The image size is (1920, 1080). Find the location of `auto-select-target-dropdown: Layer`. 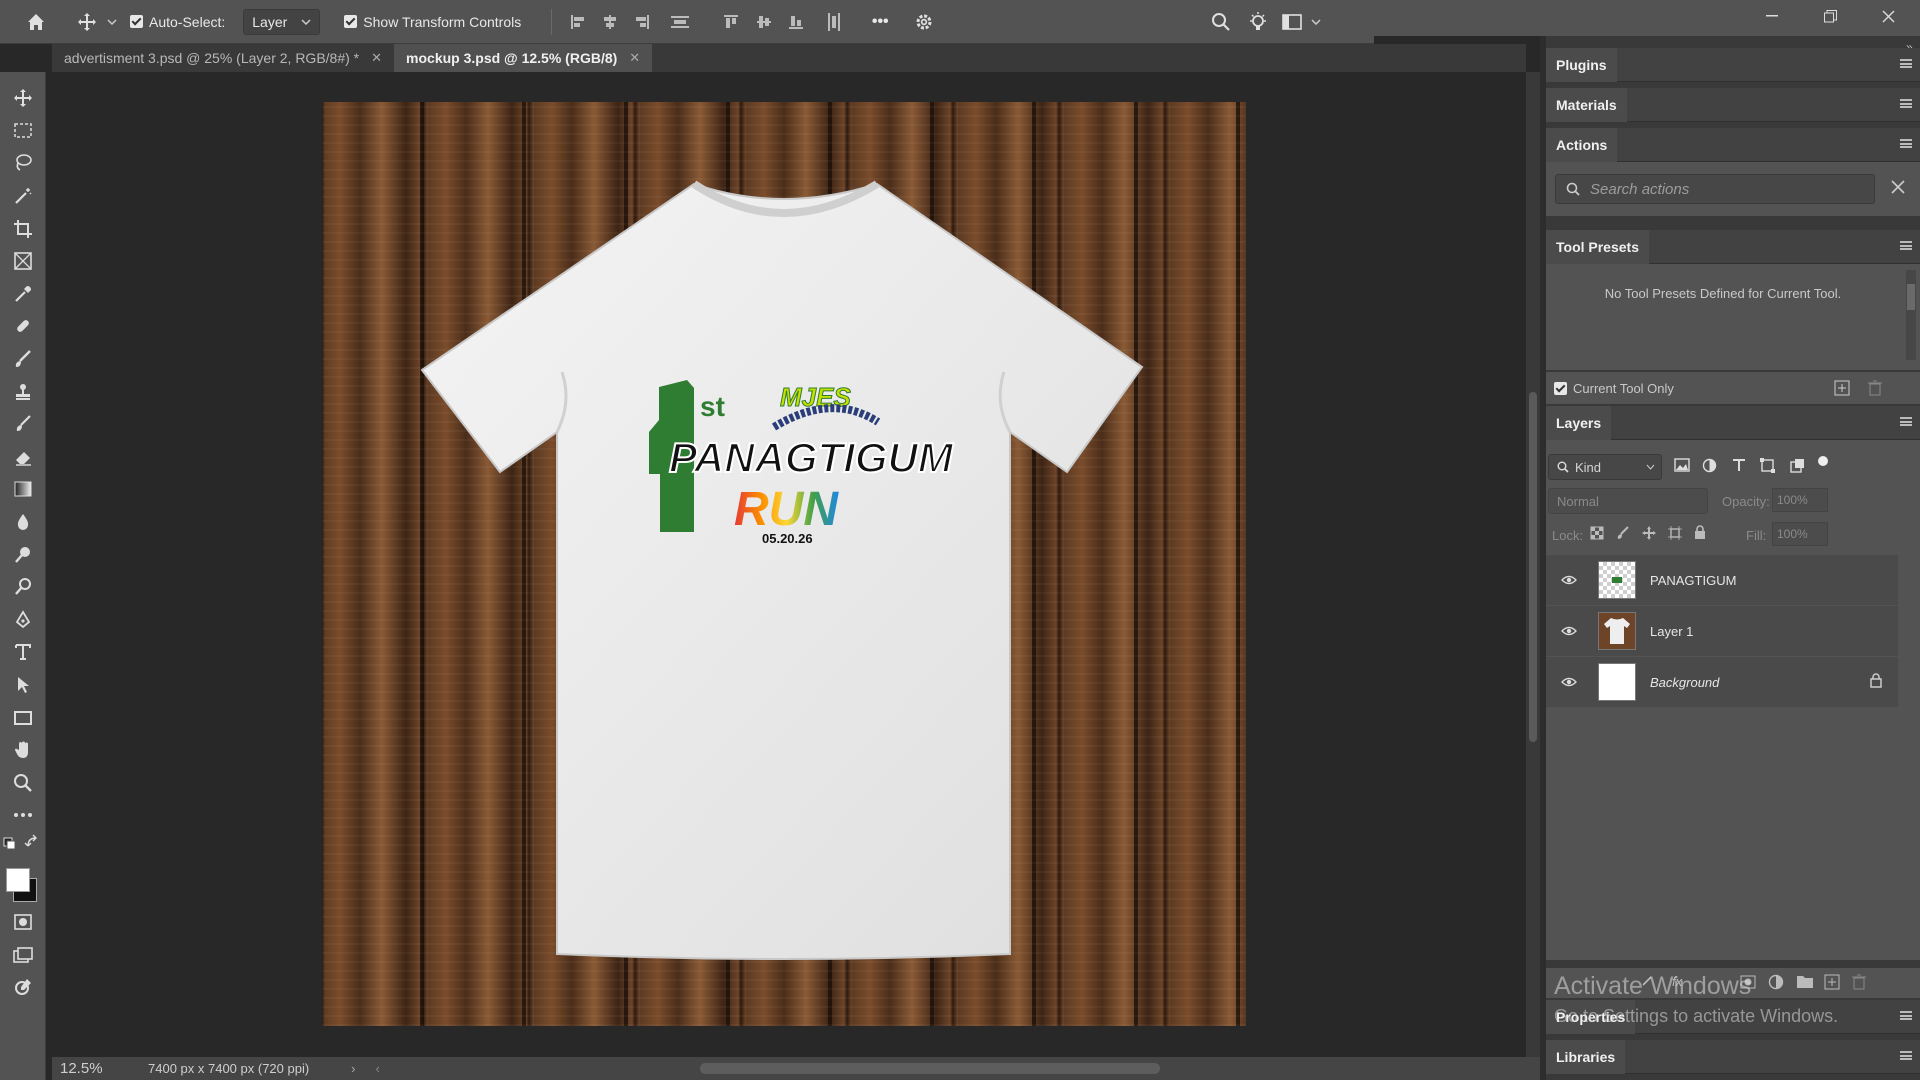

auto-select-target-dropdown: Layer is located at coordinates (282, 21).